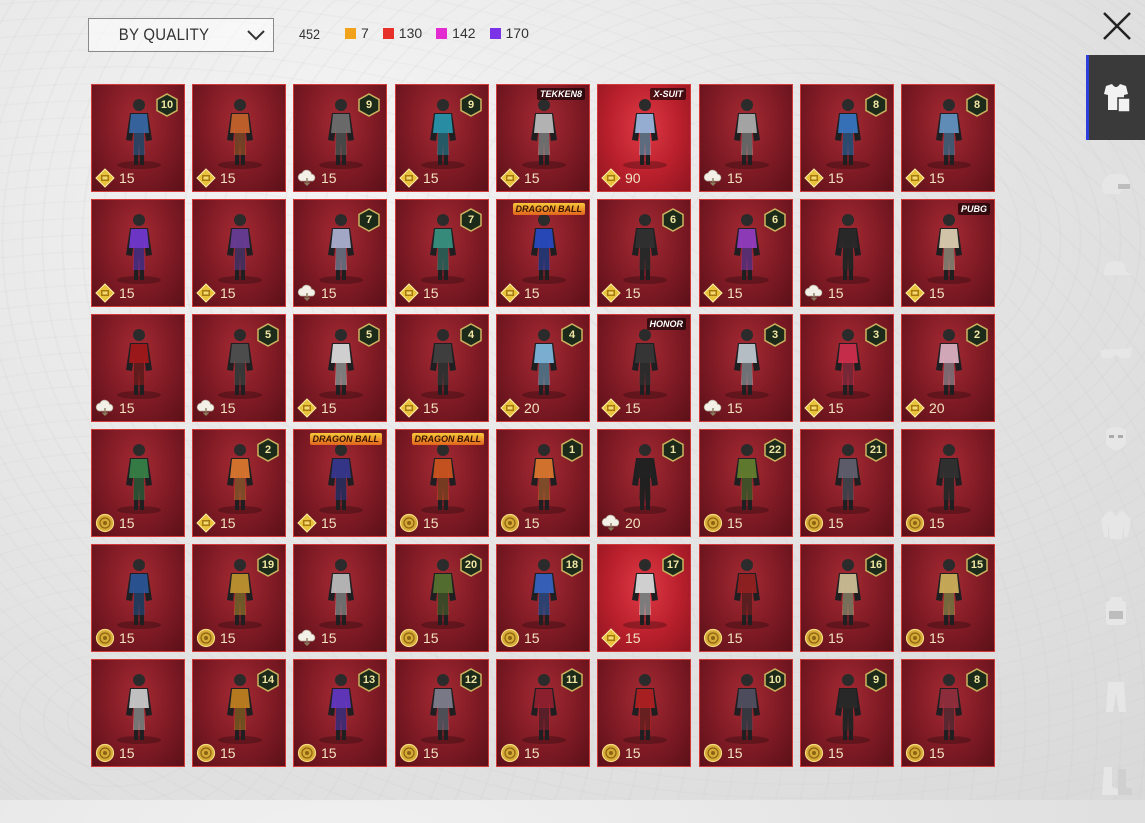  I want to click on collab-logo: TEKKEN8, so click(560, 94).